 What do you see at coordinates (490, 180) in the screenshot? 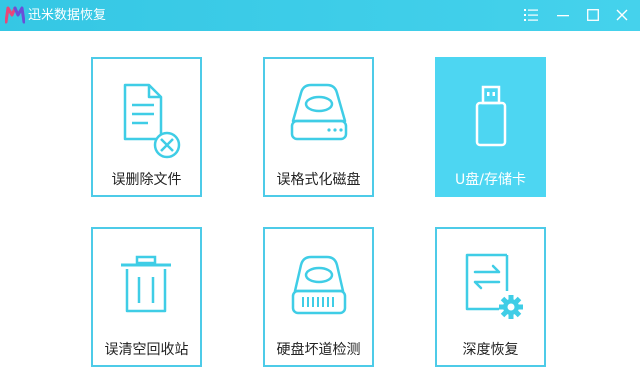
I see `tile-label: U盘/存储卡` at bounding box center [490, 180].